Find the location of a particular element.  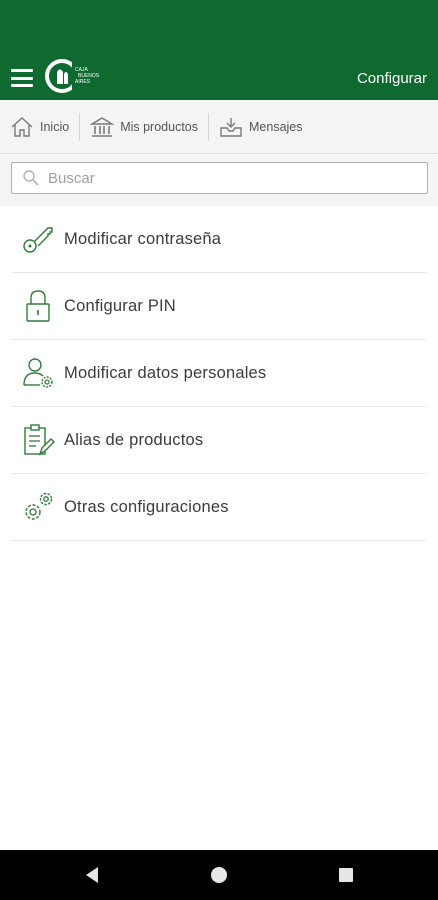

configure-header-button: Configurar is located at coordinates (392, 78).